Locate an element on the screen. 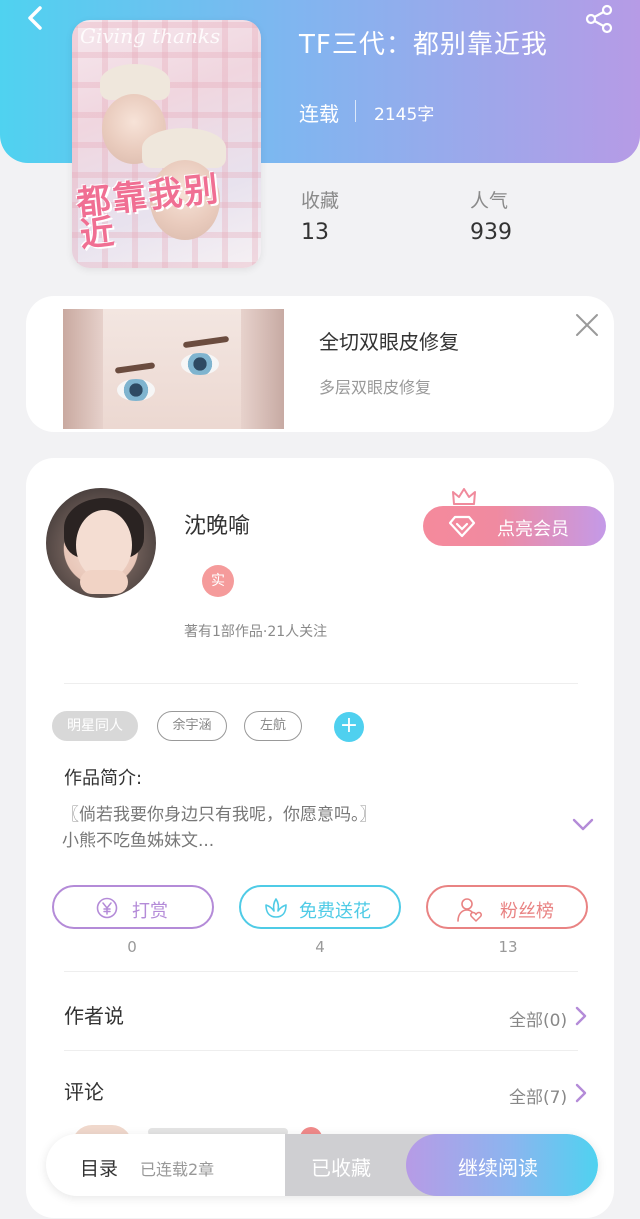 This screenshot has width=640, height=1219. author-avatar is located at coordinates (101, 543).